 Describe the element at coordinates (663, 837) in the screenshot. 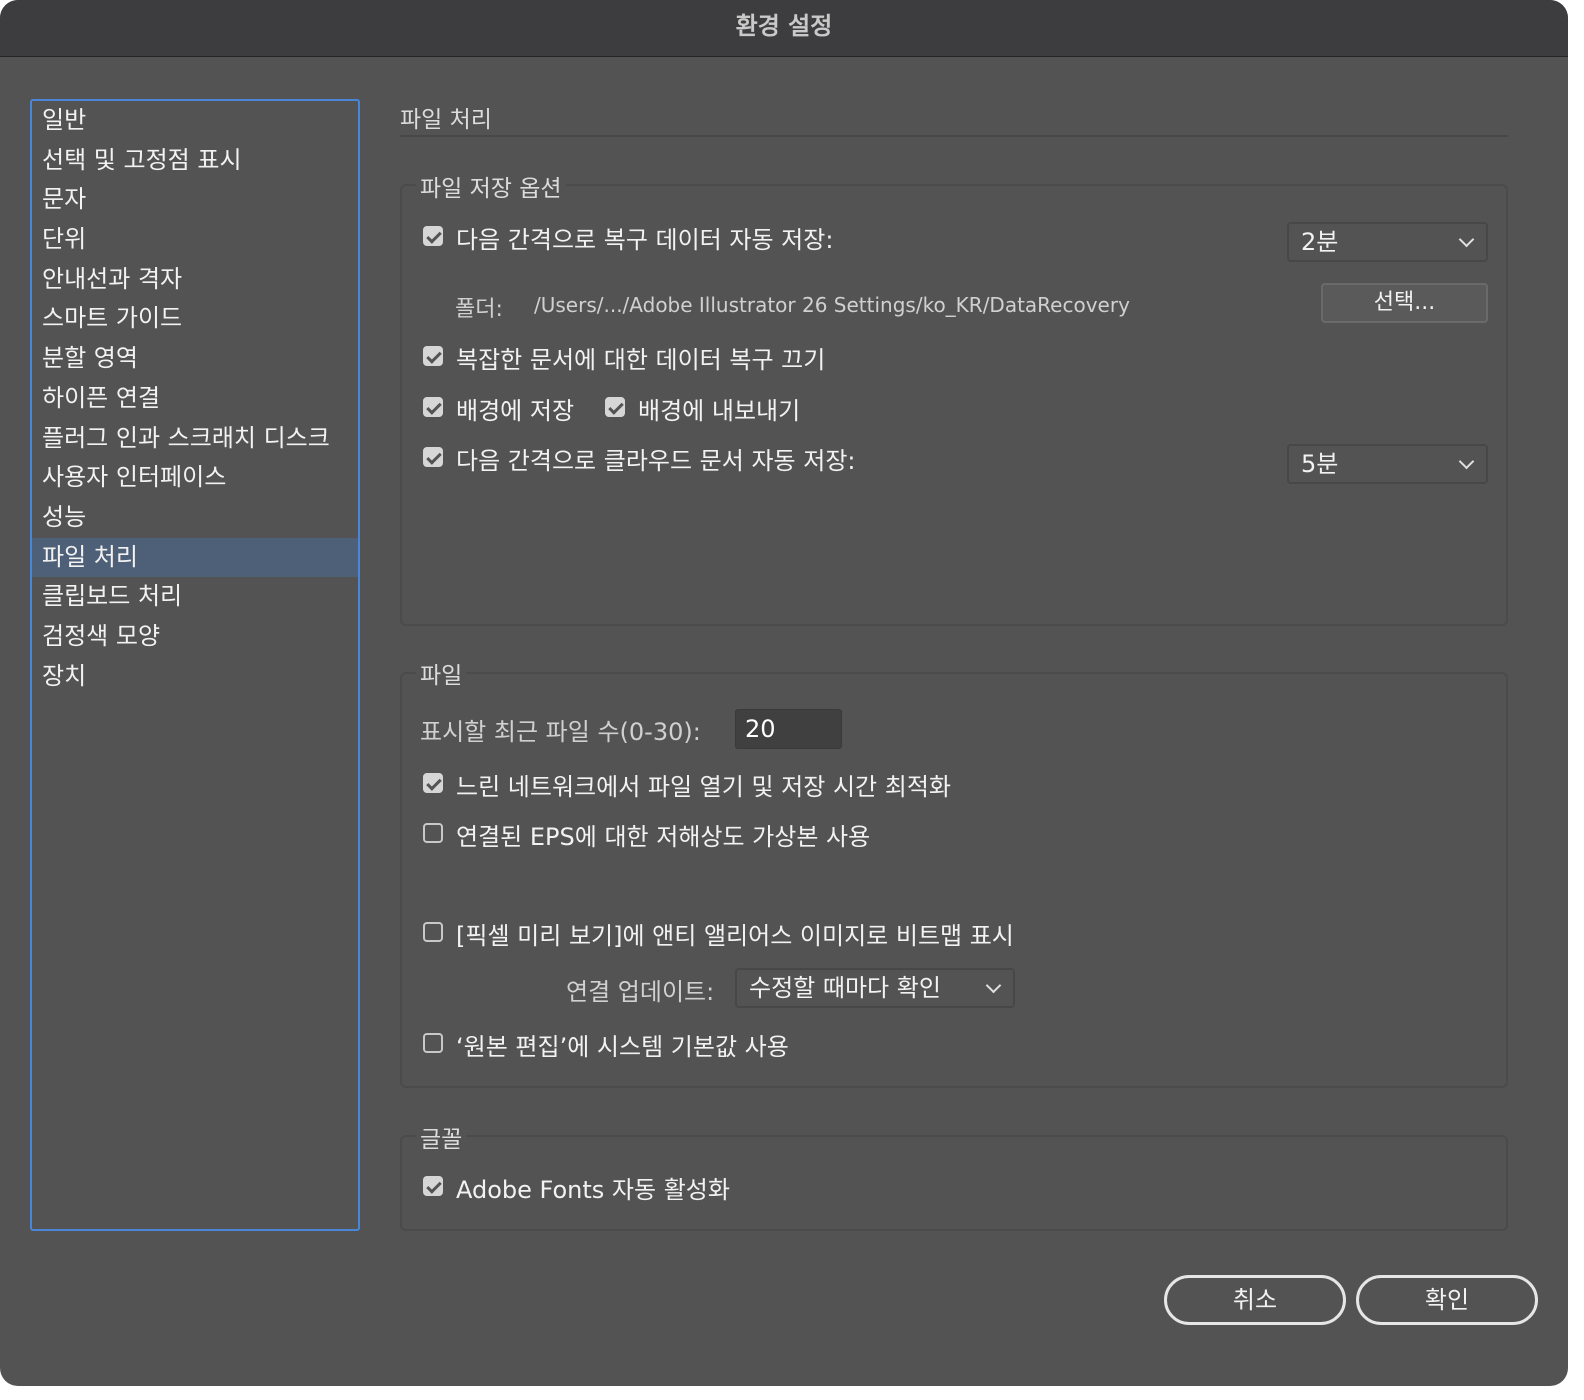

I see `low-res-eps-label: 연결된 EPS에 대한 저해상도 가상본 사용` at that location.